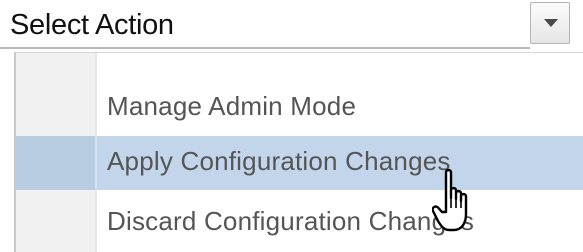 The height and width of the screenshot is (252, 583). Describe the element at coordinates (55, 163) in the screenshot. I see `hover-highlight-gutter` at that location.